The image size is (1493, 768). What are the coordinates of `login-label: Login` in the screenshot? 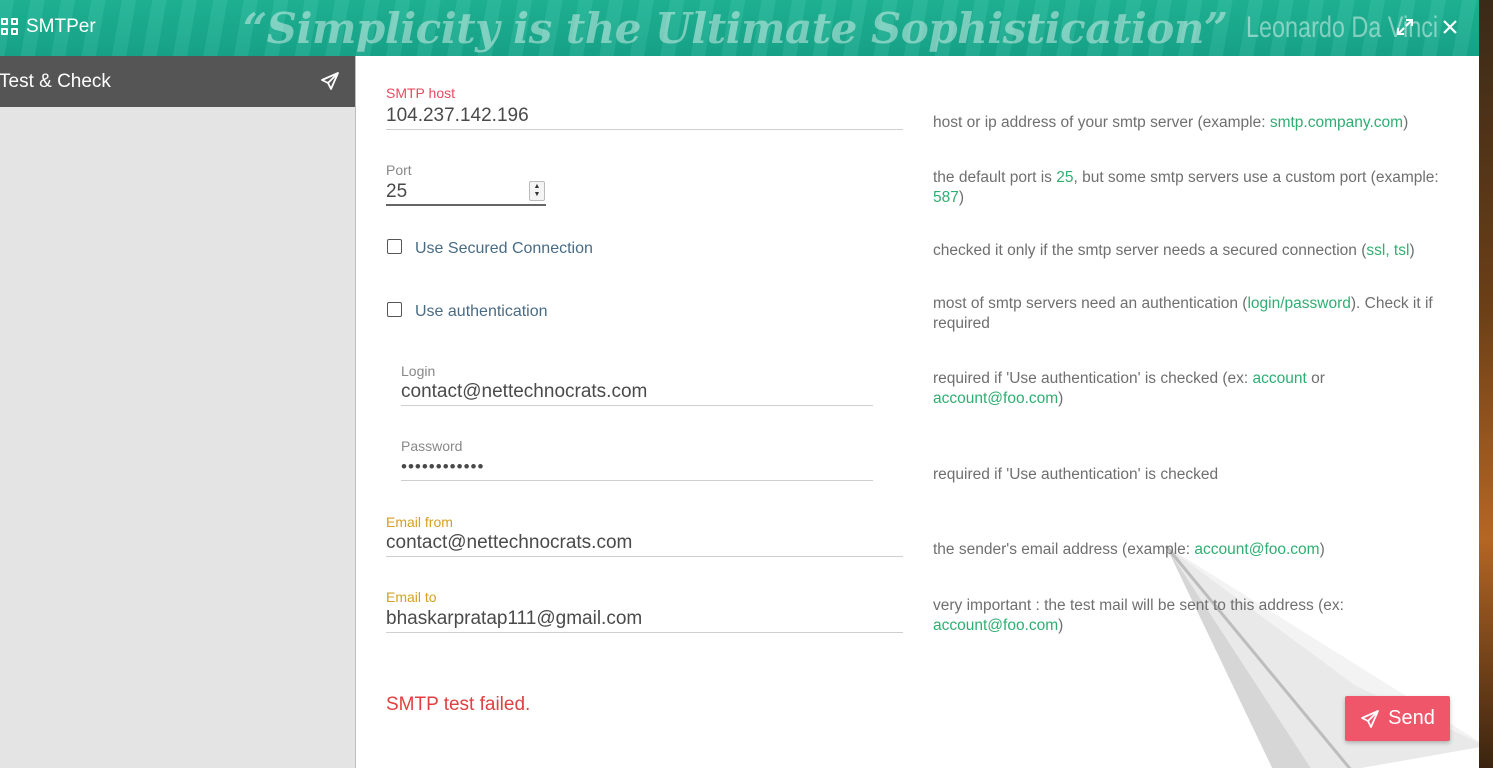 It's located at (418, 371).